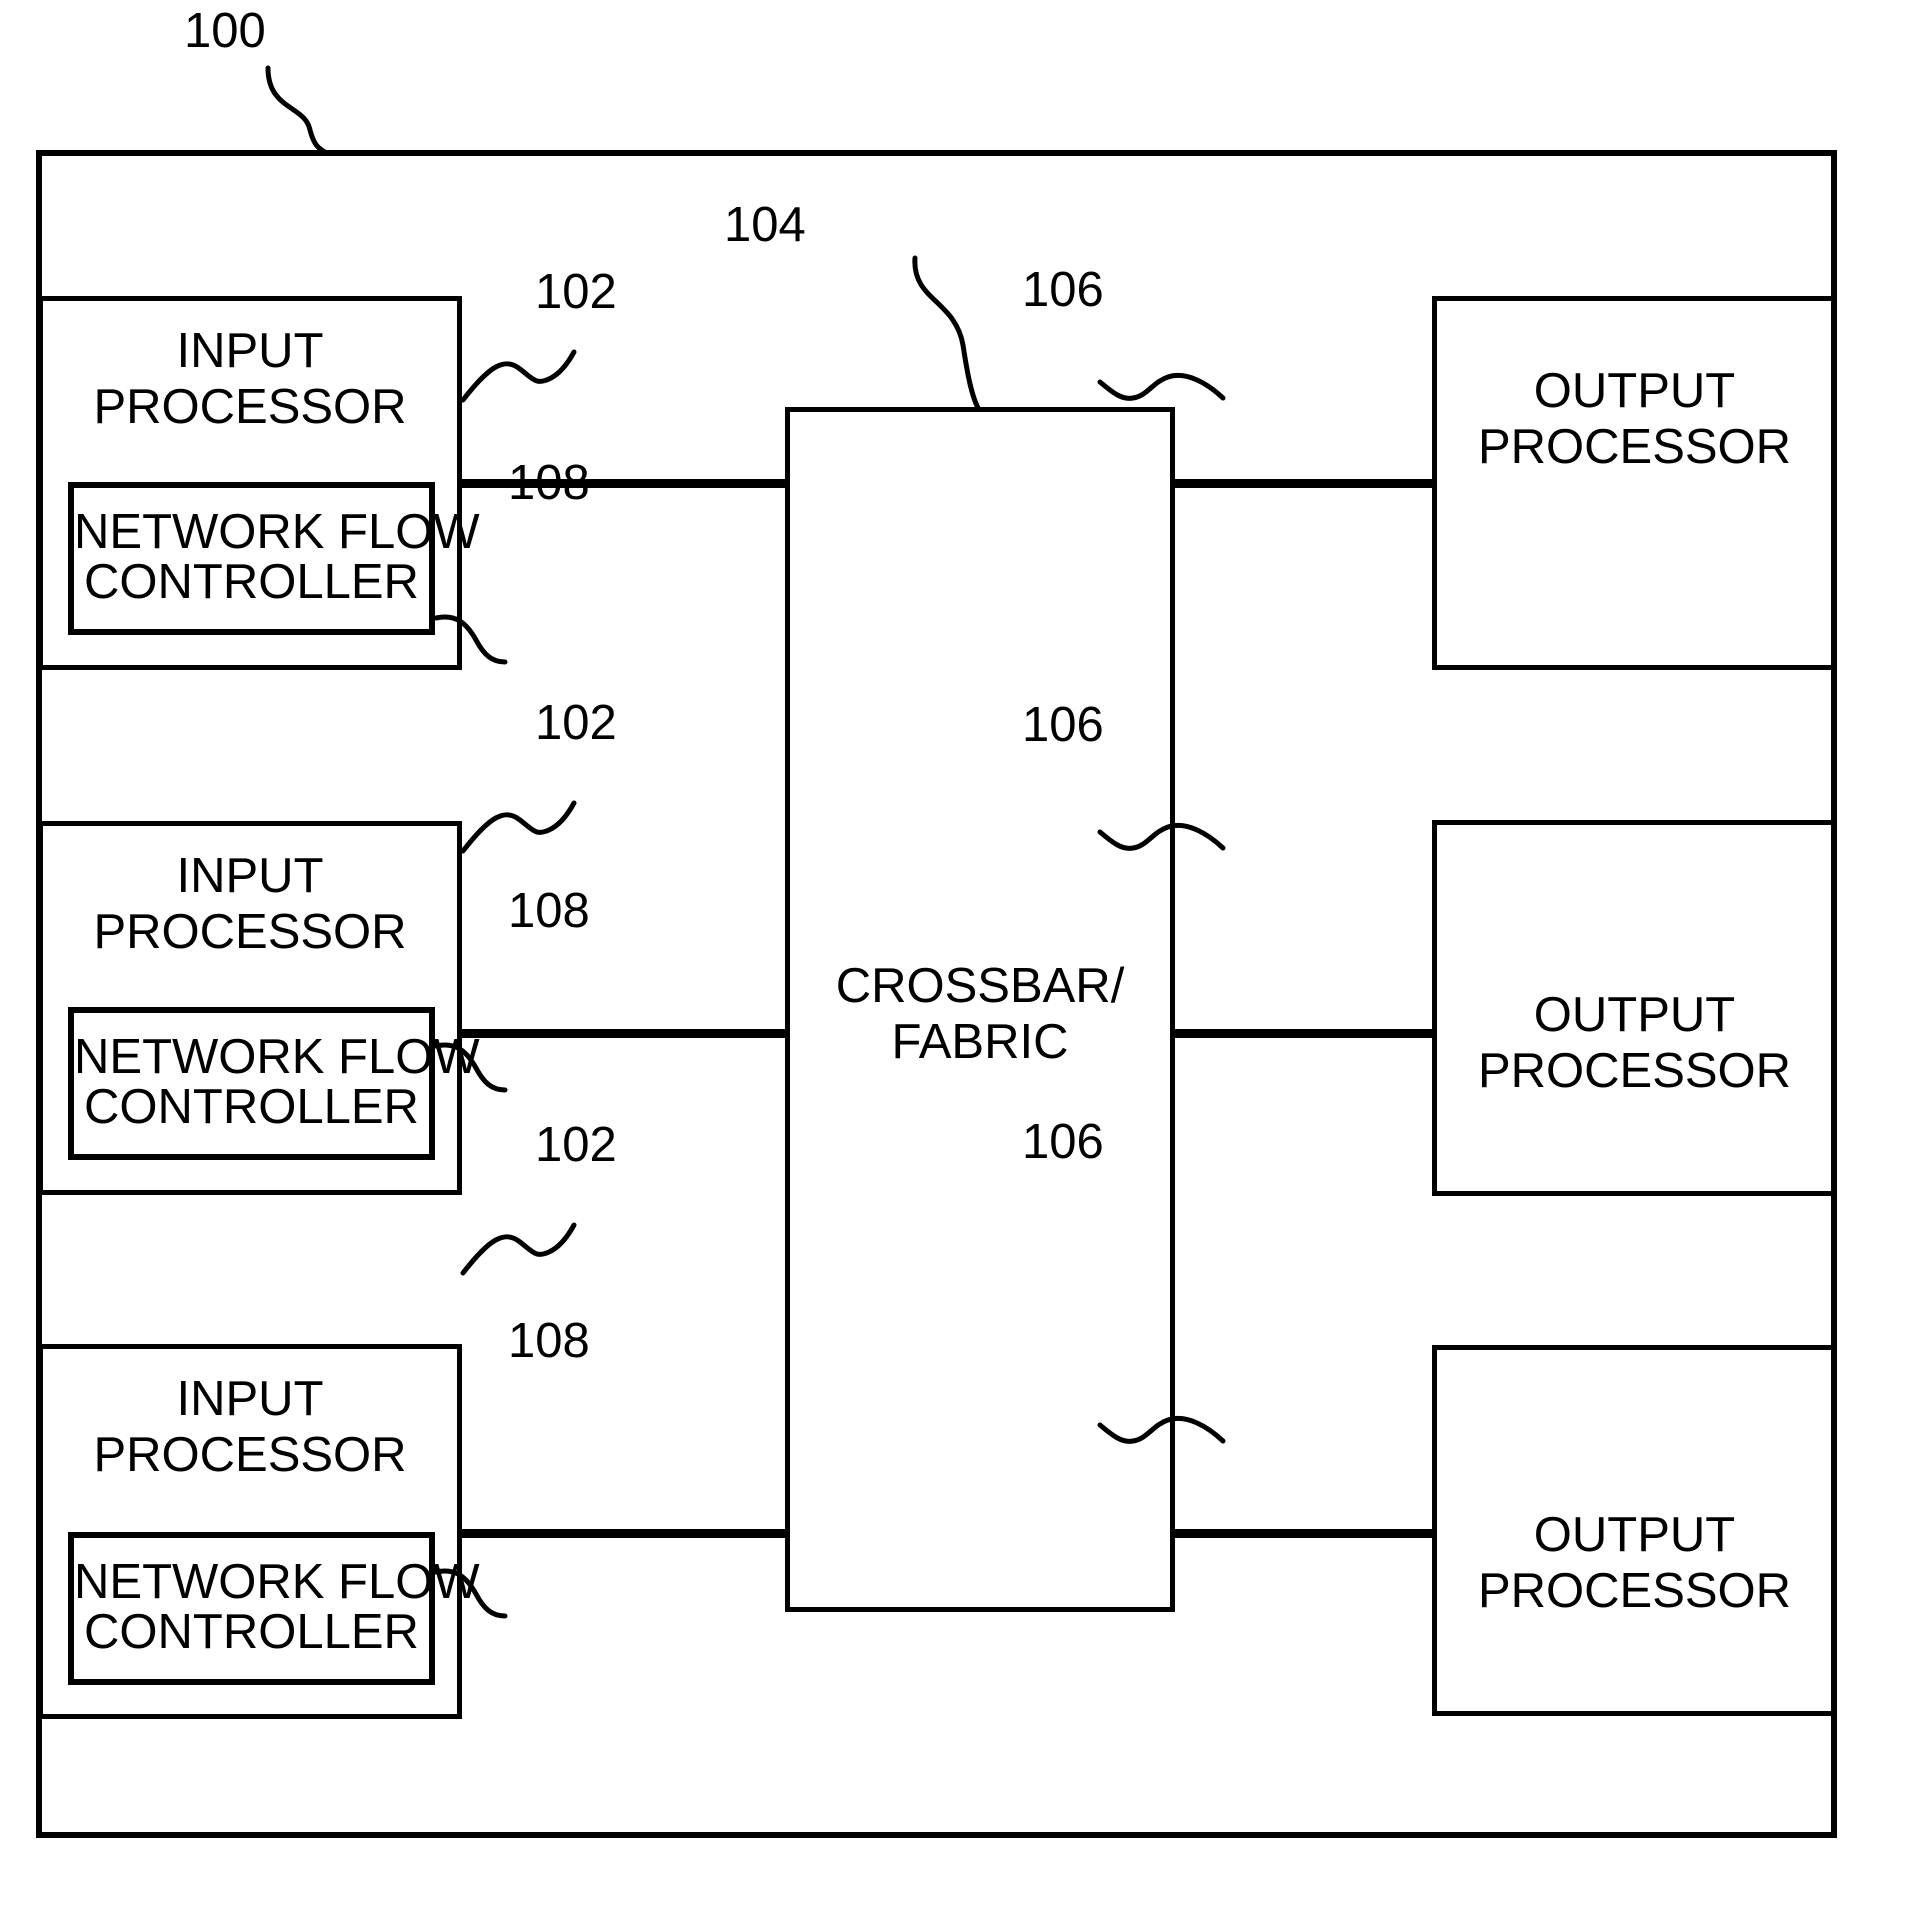  Describe the element at coordinates (277, 1057) in the screenshot. I see `network-flow-controller-2-label-line1: NETWORK FLOW` at that location.